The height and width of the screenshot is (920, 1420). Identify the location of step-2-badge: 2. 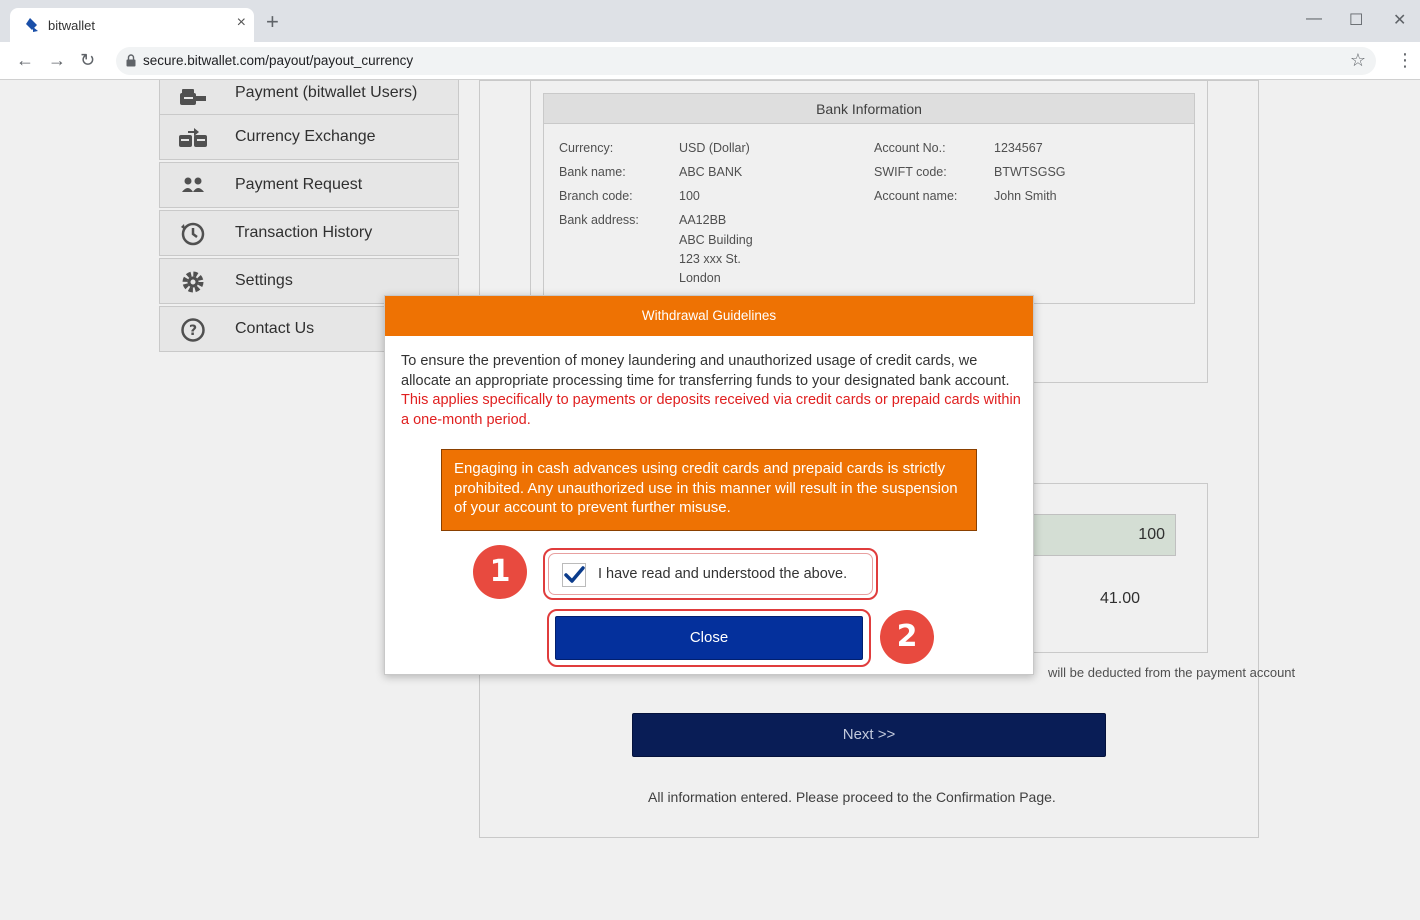
(907, 637).